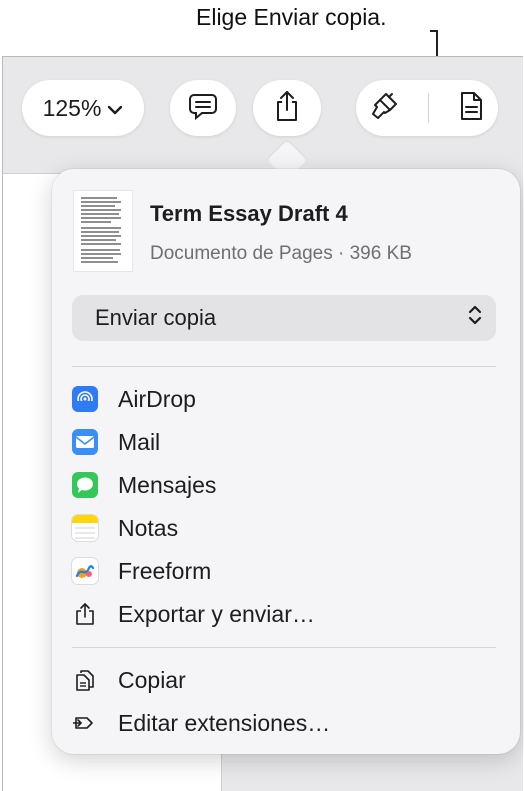 This screenshot has width=524, height=791. What do you see at coordinates (167, 484) in the screenshot?
I see `share-target-label: Mensajes` at bounding box center [167, 484].